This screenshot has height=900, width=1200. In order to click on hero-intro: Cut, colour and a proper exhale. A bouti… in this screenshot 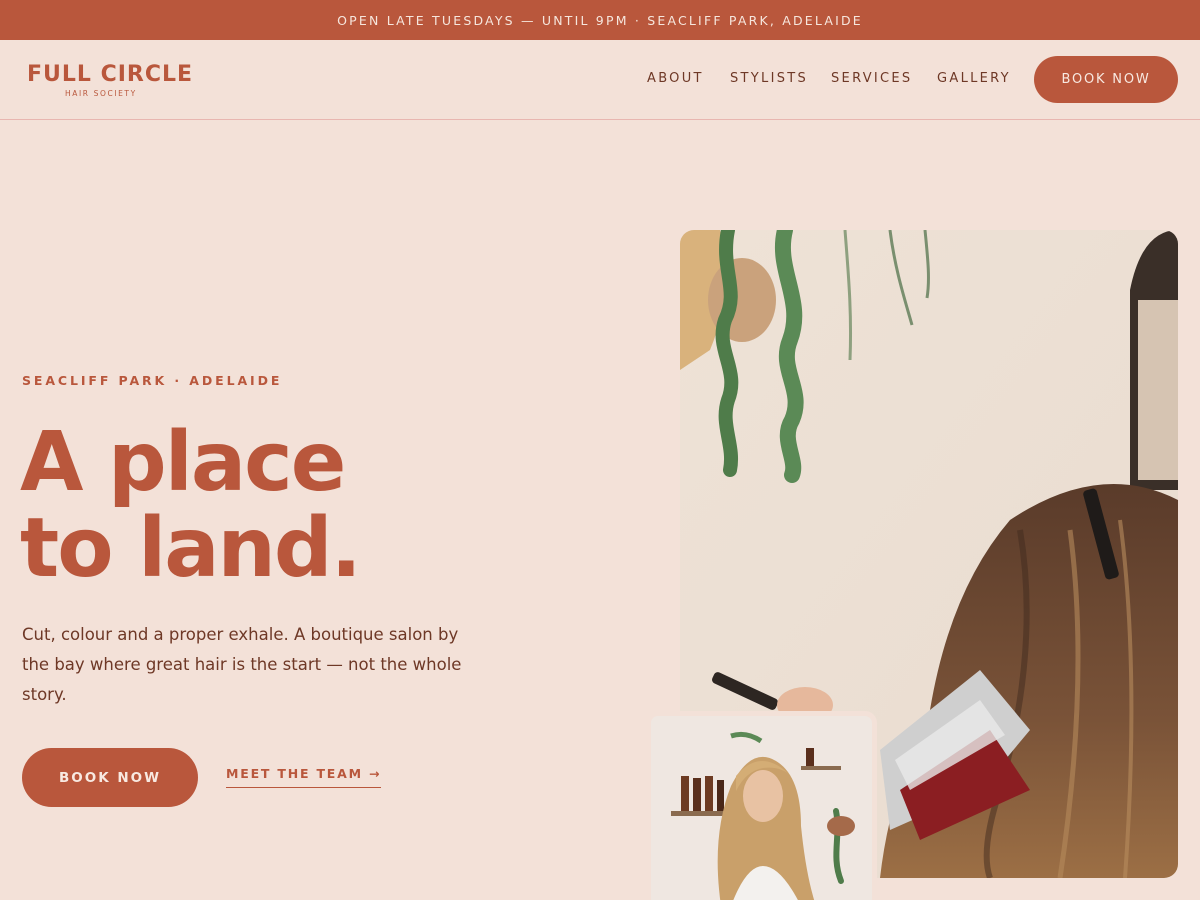, I will do `click(242, 664)`.